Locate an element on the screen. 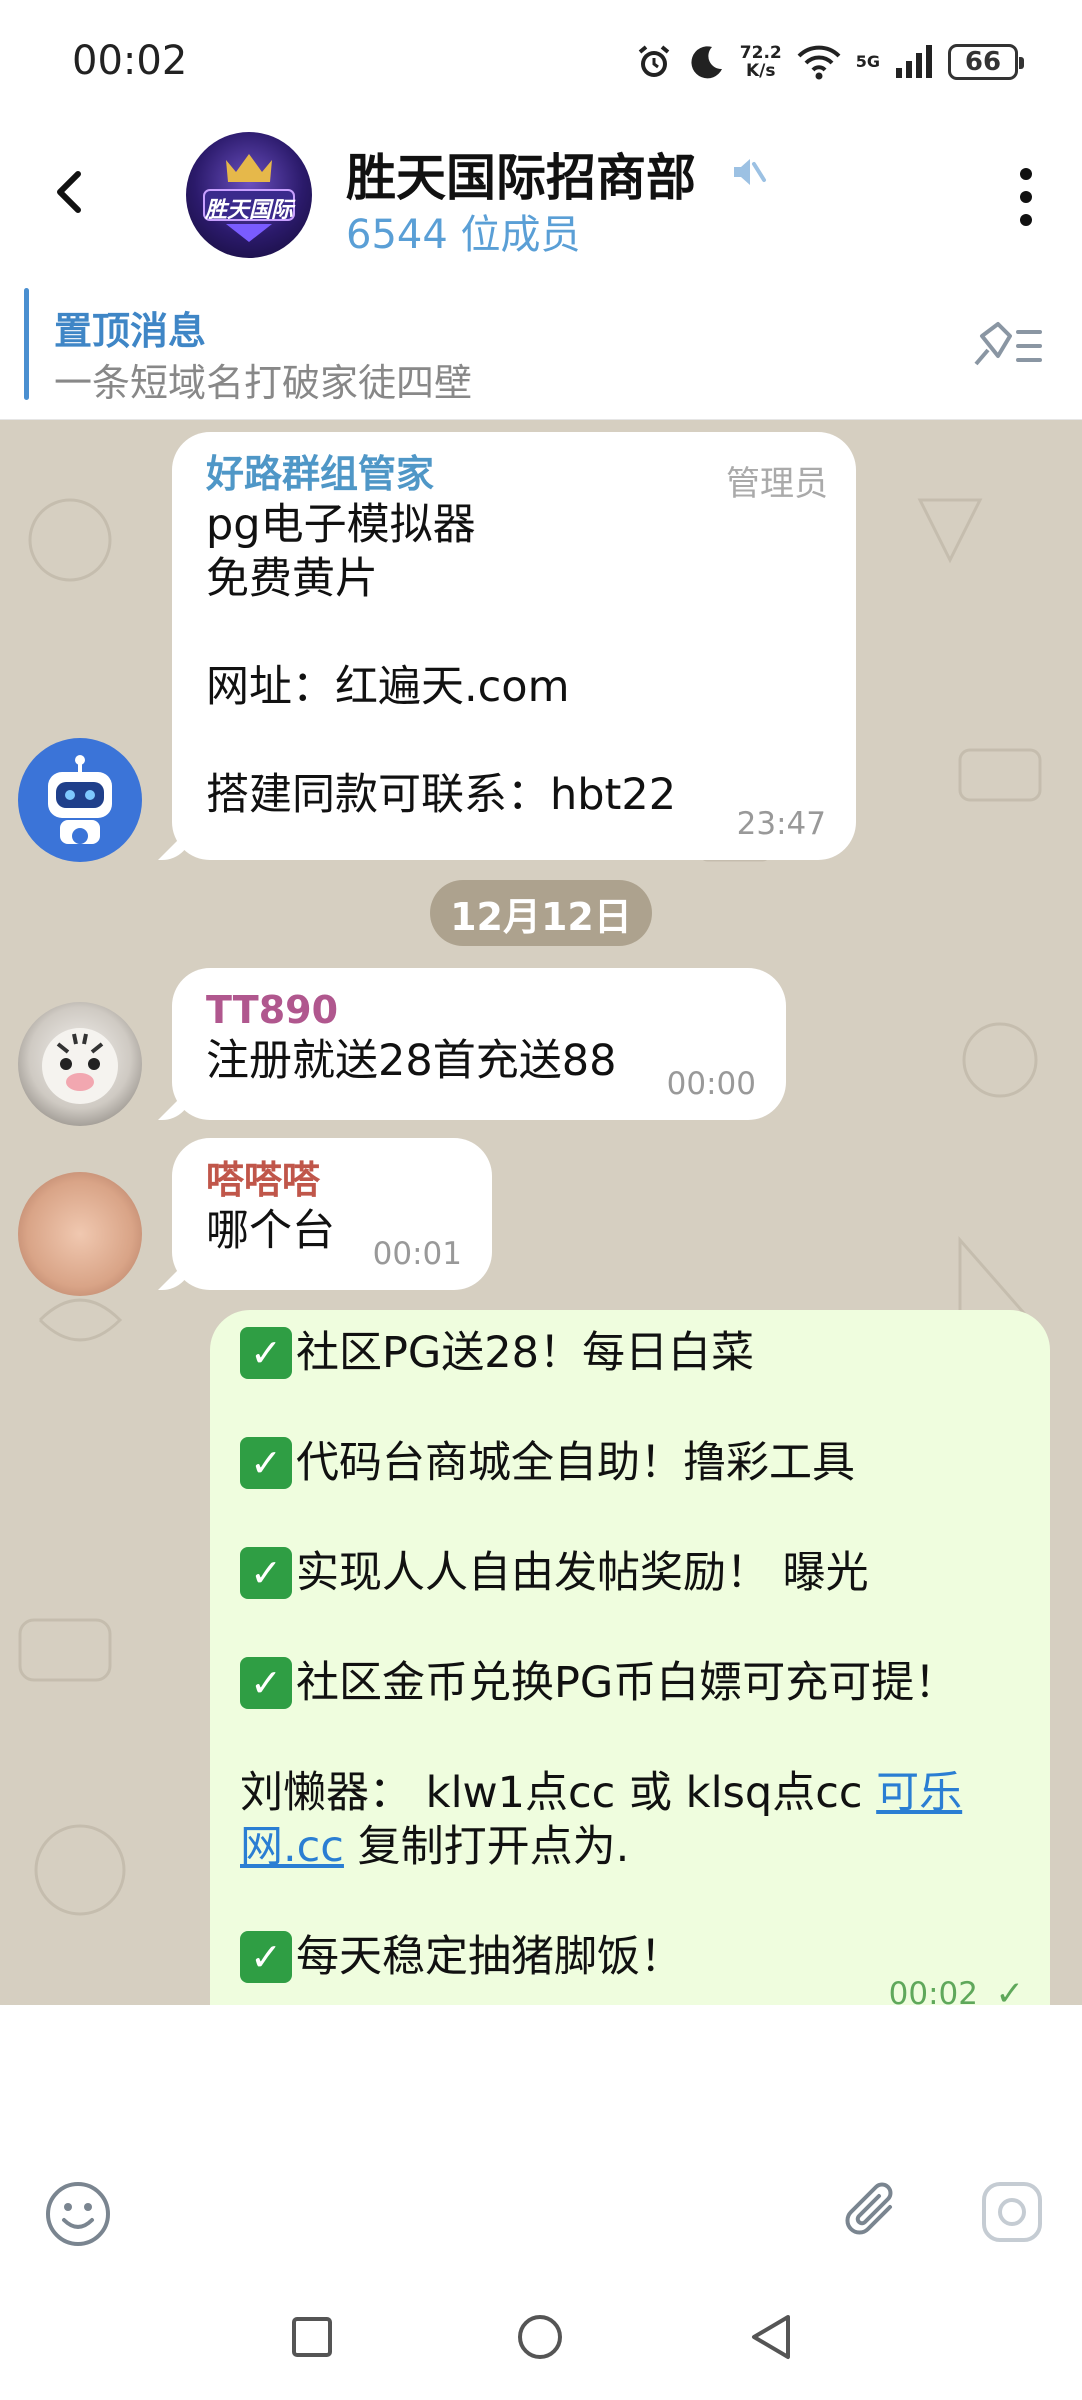 Image resolution: width=1082 pixels, height=2400 pixels. pinned-message-bar: 置顶消息 一条短域名打破家徒四壁 is located at coordinates (541, 345).